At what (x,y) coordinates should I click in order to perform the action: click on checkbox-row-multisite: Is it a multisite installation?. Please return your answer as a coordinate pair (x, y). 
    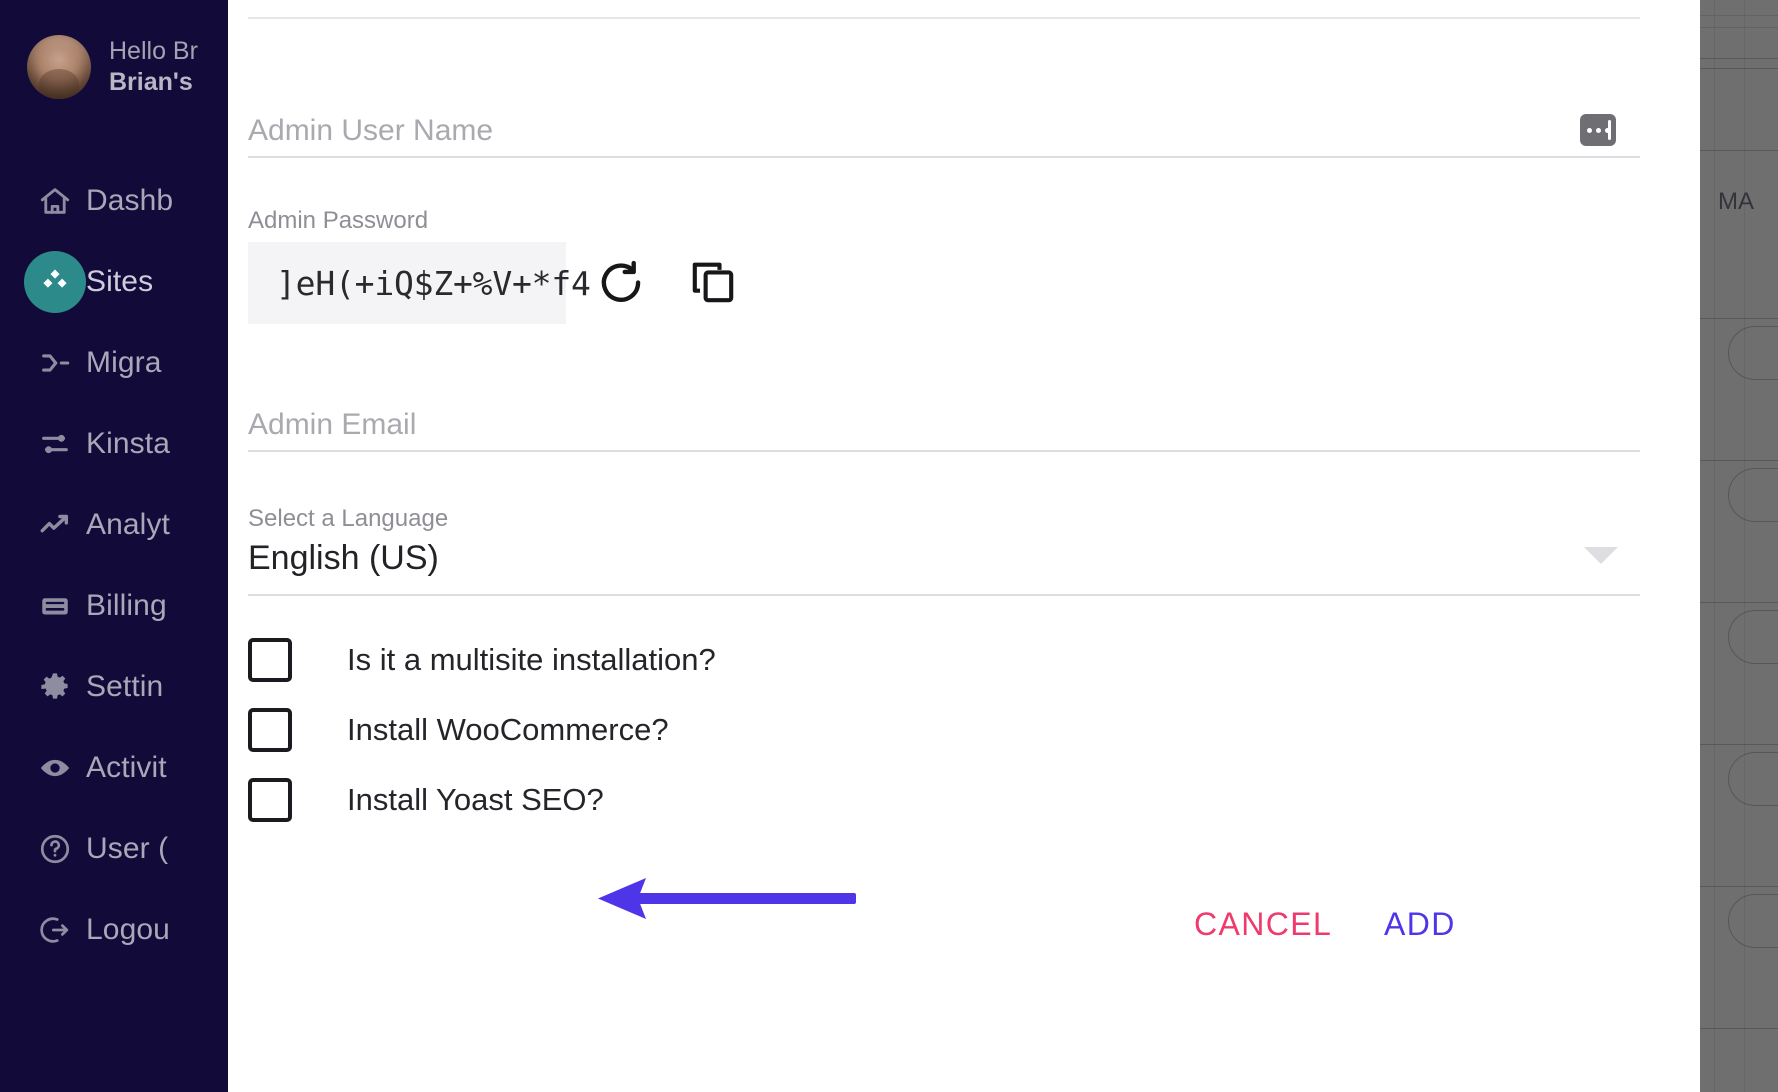
    Looking at the image, I should click on (482, 660).